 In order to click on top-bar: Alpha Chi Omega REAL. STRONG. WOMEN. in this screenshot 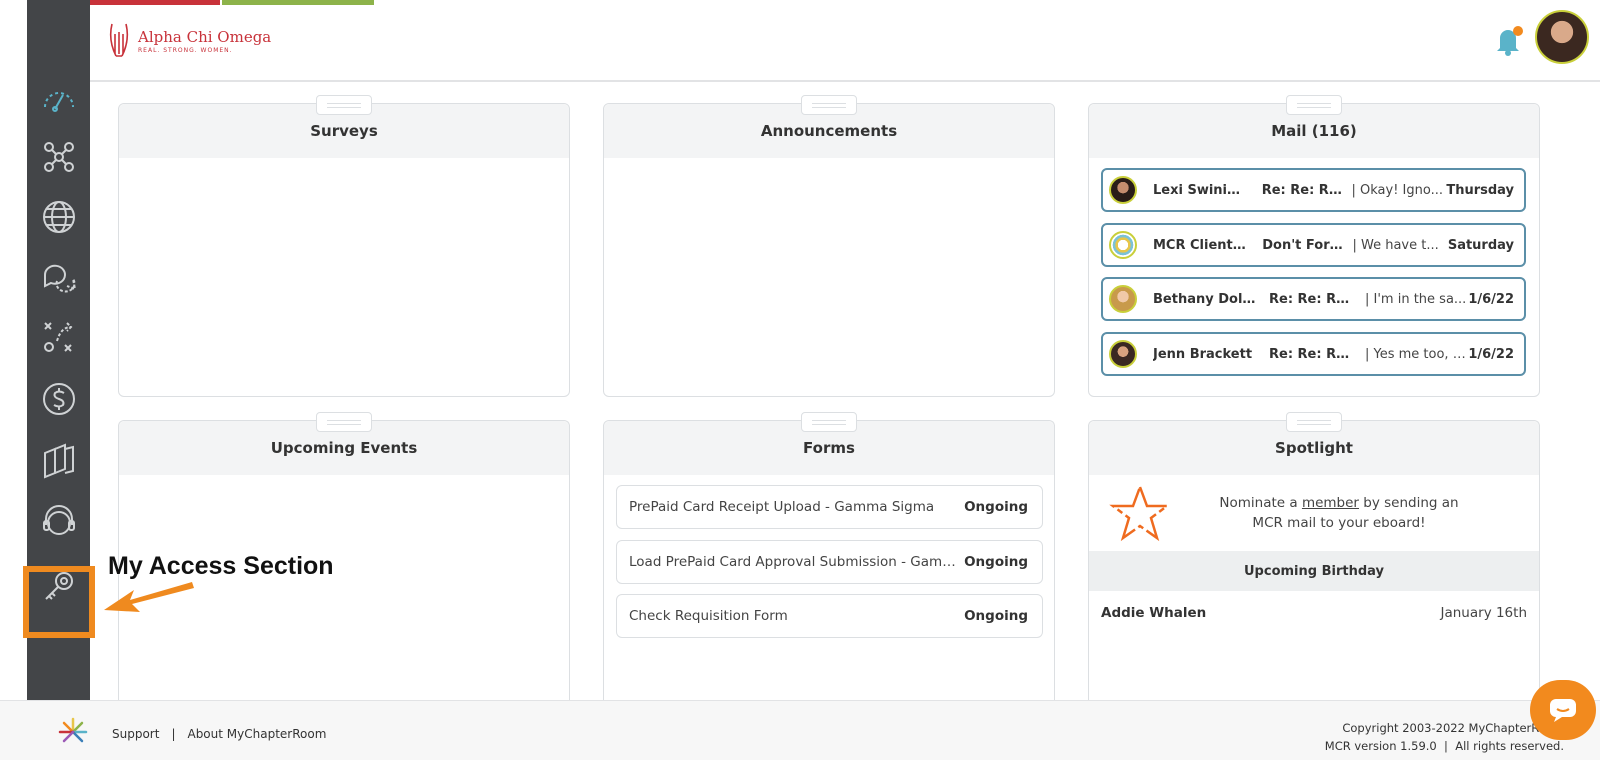, I will do `click(845, 41)`.